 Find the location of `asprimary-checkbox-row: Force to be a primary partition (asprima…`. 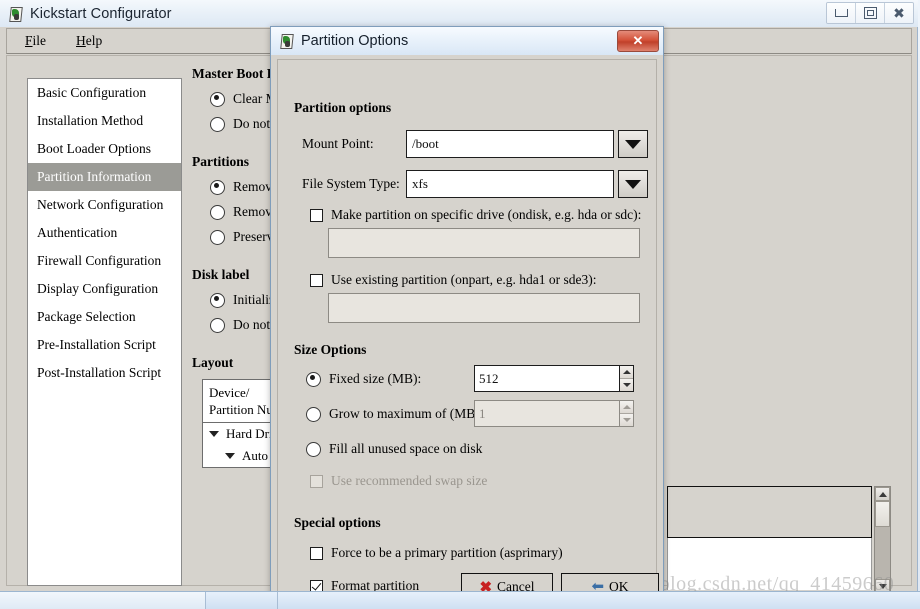

asprimary-checkbox-row: Force to be a primary partition (asprima… is located at coordinates (436, 553).